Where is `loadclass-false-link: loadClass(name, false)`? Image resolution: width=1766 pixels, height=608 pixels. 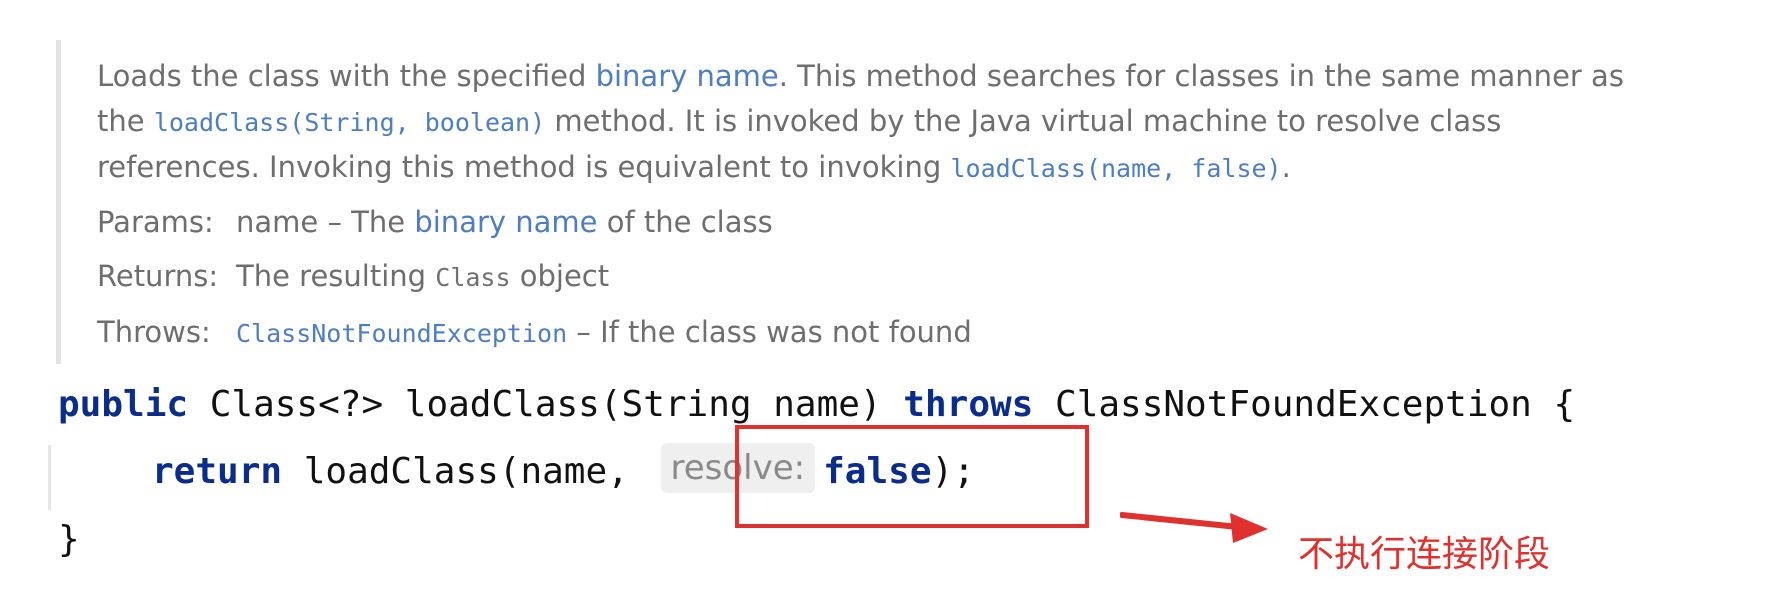
loadclass-false-link: loadClass(name, false) is located at coordinates (1115, 168).